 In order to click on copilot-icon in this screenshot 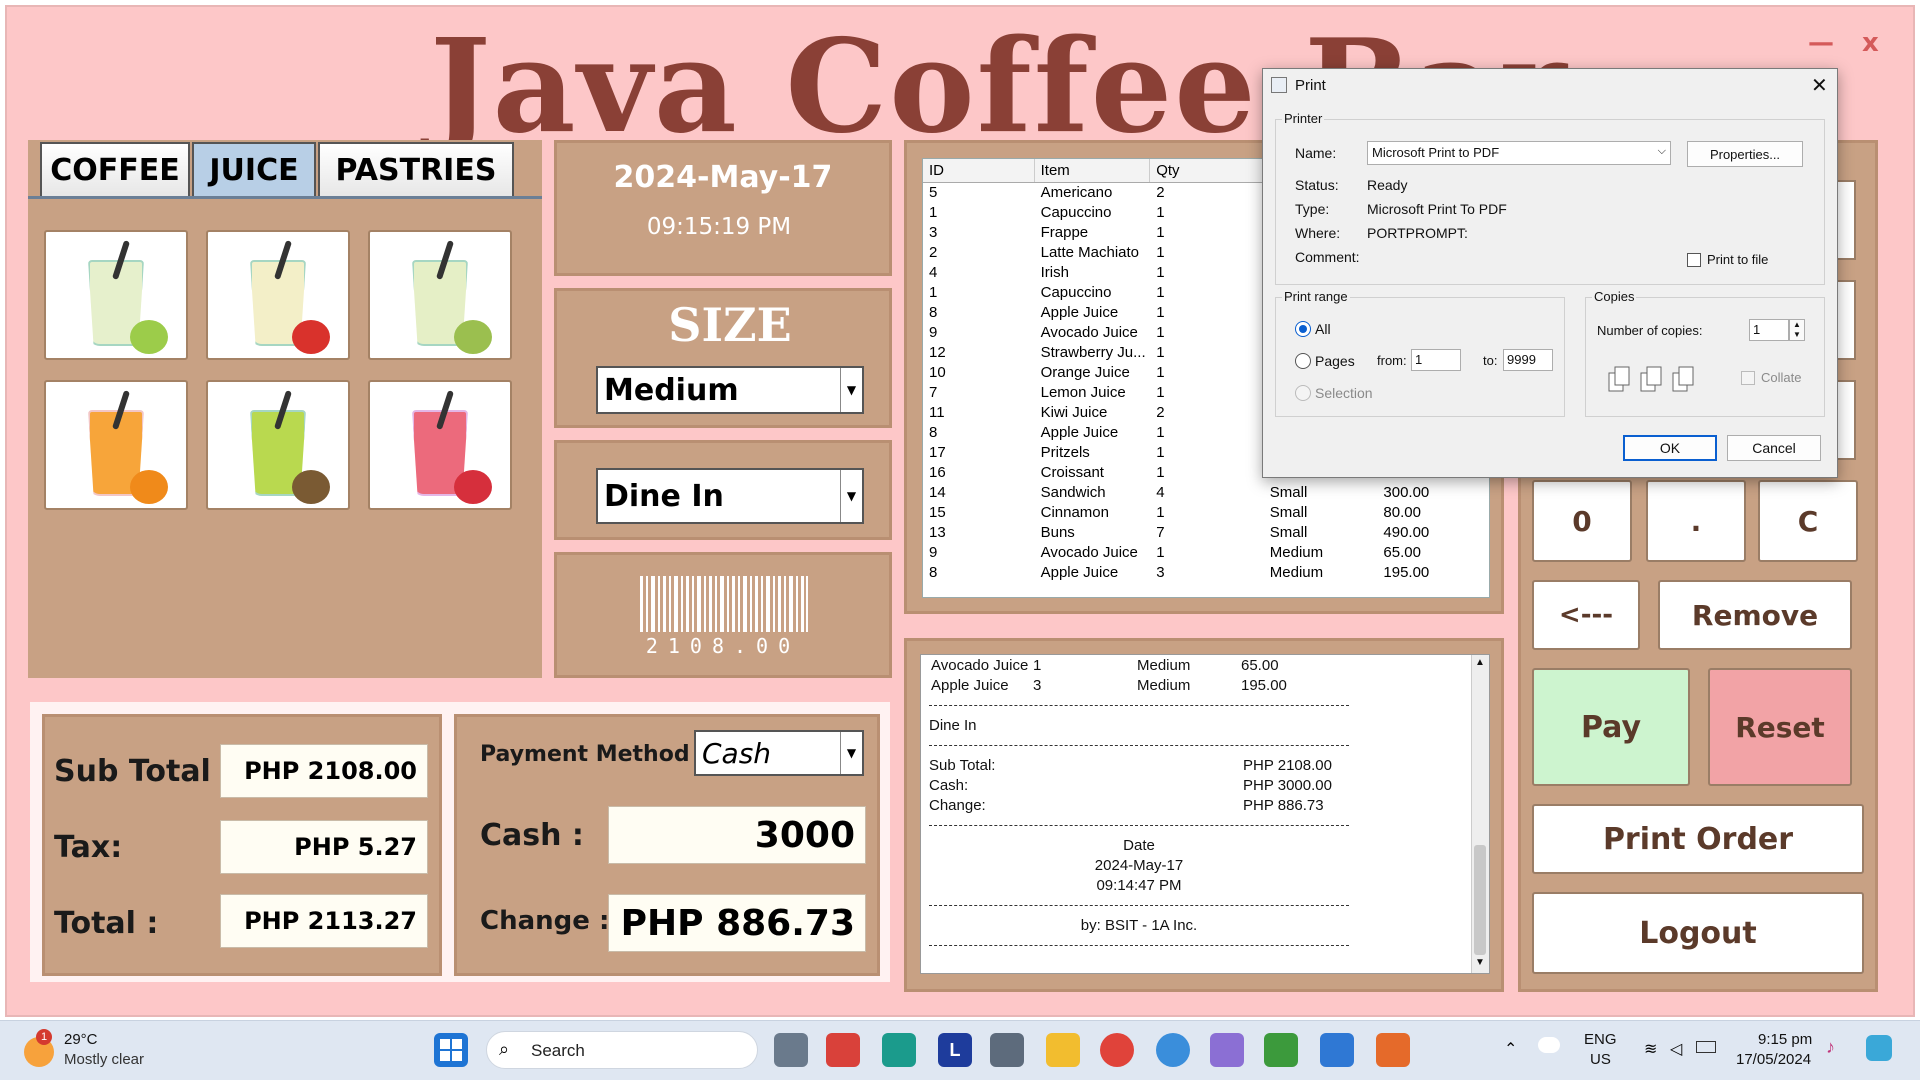, I will do `click(1879, 1048)`.